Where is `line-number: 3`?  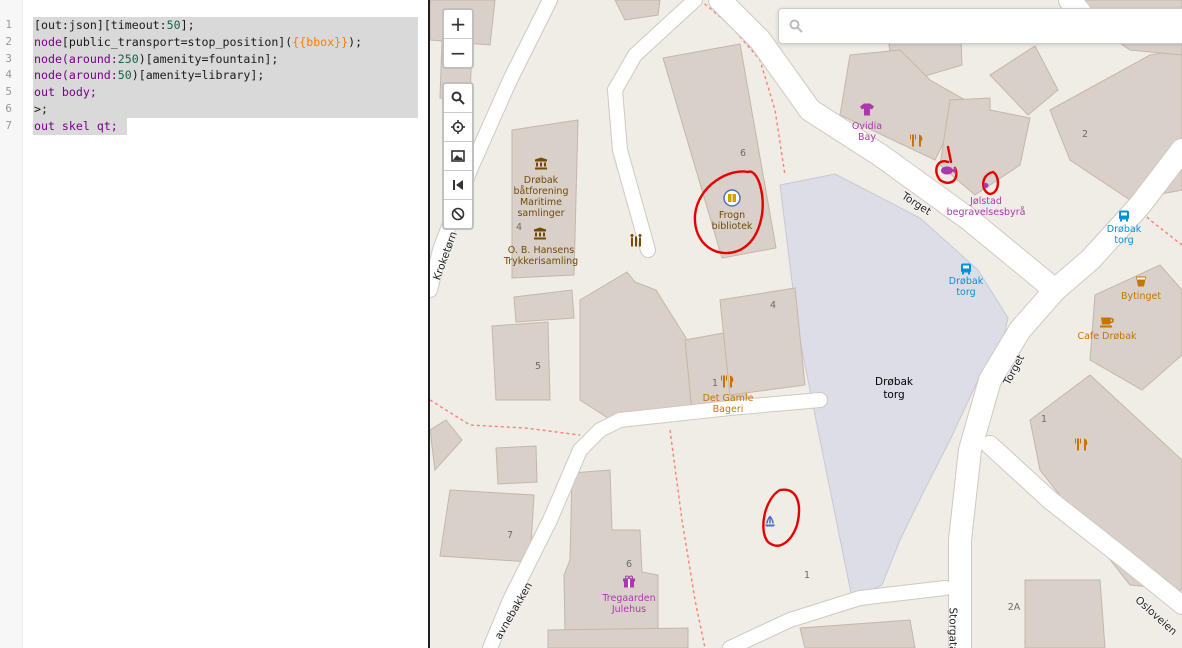 line-number: 3 is located at coordinates (8, 58).